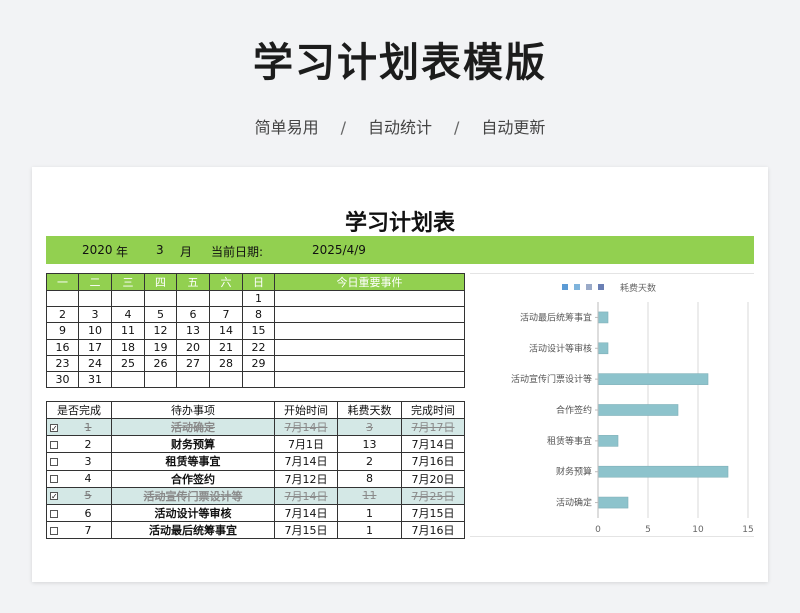 This screenshot has width=800, height=613. What do you see at coordinates (128, 347) in the screenshot?
I see `calendar-day-cell: 18` at bounding box center [128, 347].